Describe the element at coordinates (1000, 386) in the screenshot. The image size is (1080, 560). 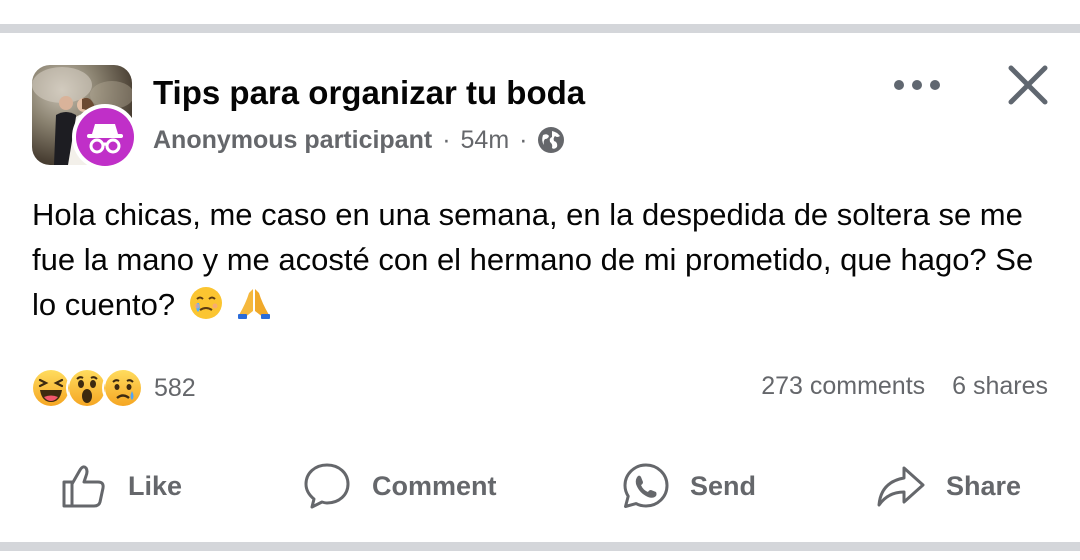
I see `shares-count-link: 6 shares` at that location.